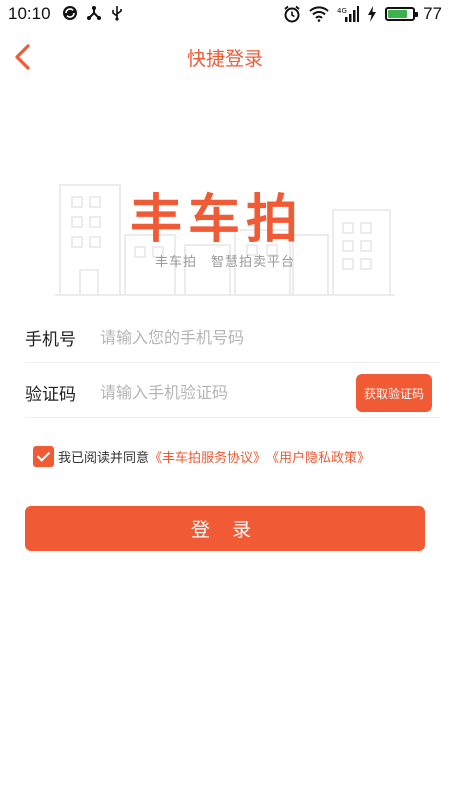  Describe the element at coordinates (50, 395) in the screenshot. I see `code-label: 验证码` at that location.